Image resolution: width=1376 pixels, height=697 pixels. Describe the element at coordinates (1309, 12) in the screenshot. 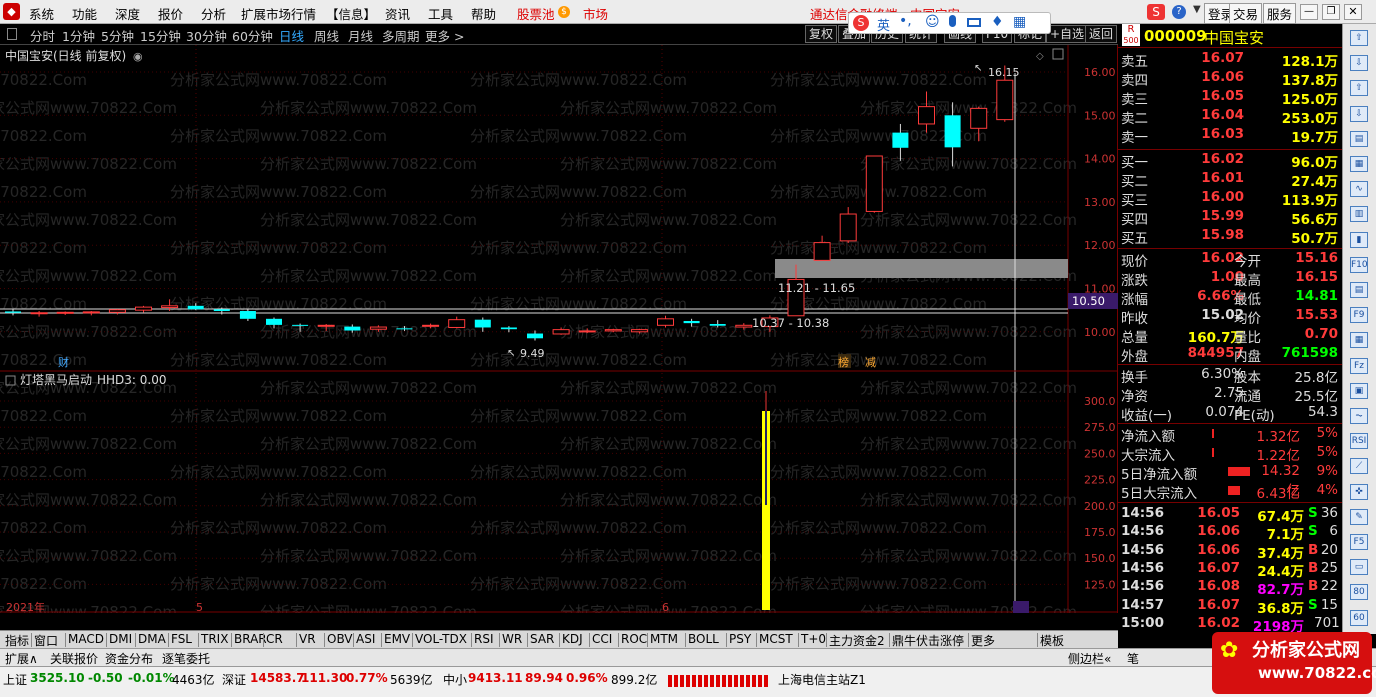

I see `minimize-icon: —` at that location.